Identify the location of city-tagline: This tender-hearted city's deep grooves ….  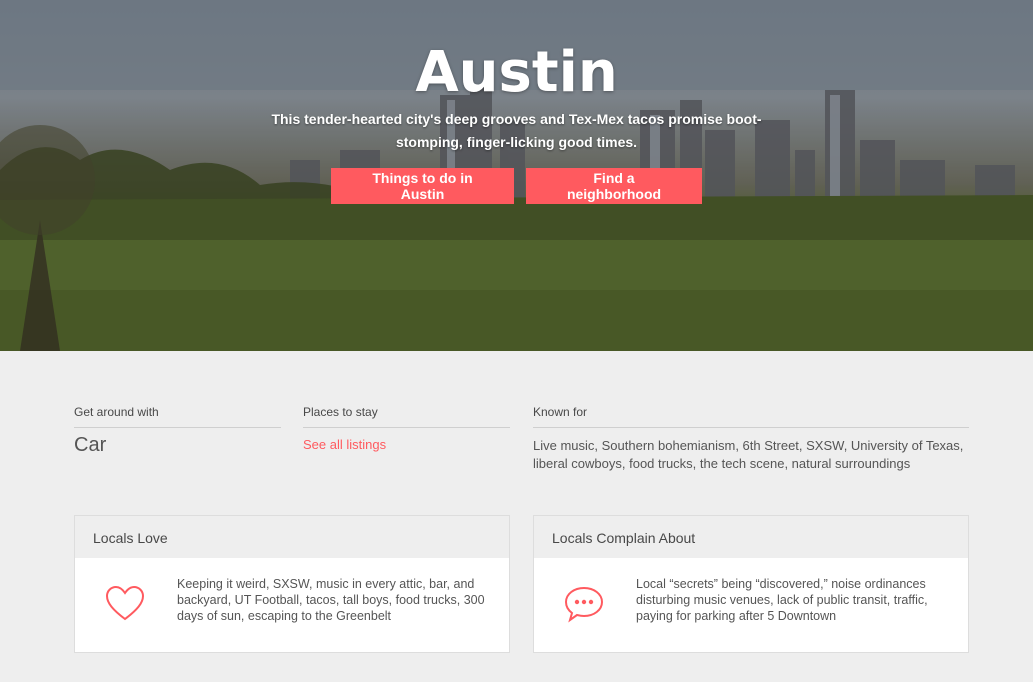
(516, 130).